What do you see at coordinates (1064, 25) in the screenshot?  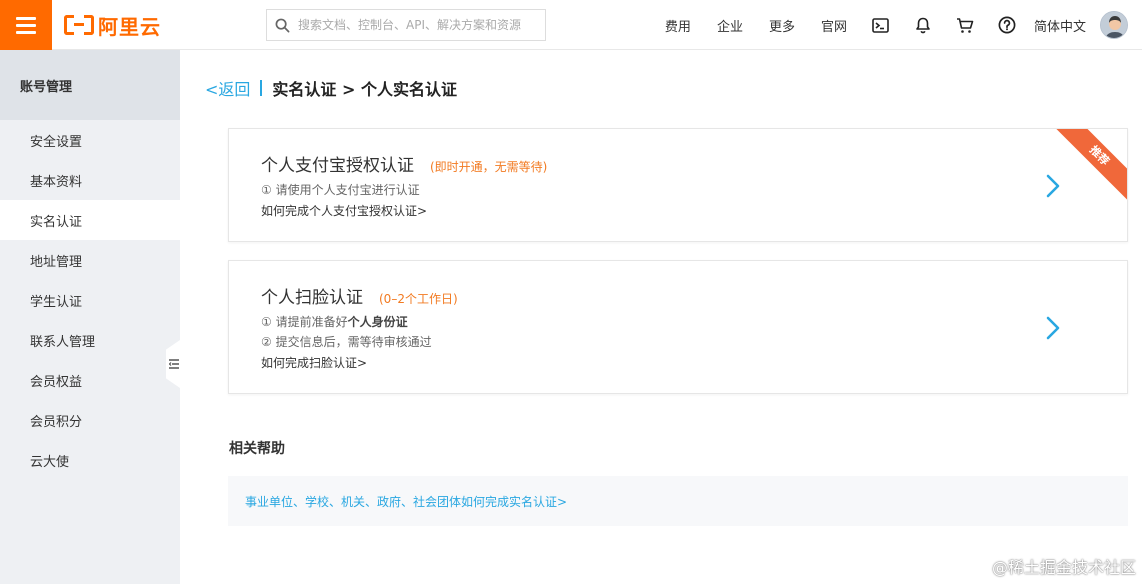 I see `language-switcher: 简体中文` at bounding box center [1064, 25].